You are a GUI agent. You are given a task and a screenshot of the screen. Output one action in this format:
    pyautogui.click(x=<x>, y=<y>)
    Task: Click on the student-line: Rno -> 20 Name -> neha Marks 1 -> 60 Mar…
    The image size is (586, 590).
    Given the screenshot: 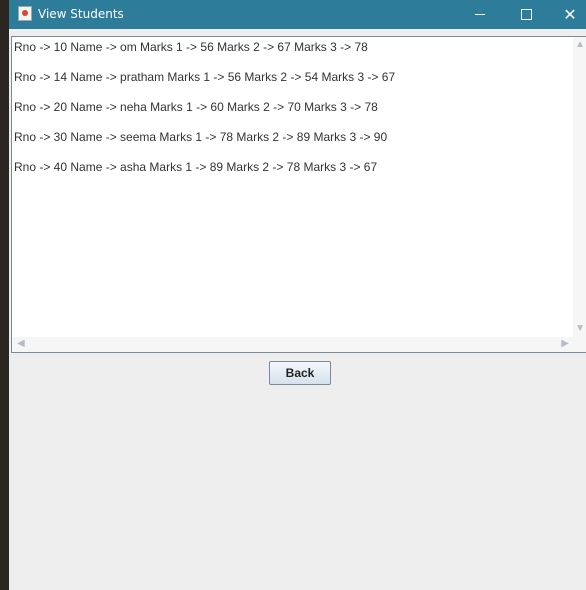 What is the action you would take?
    pyautogui.click(x=196, y=107)
    